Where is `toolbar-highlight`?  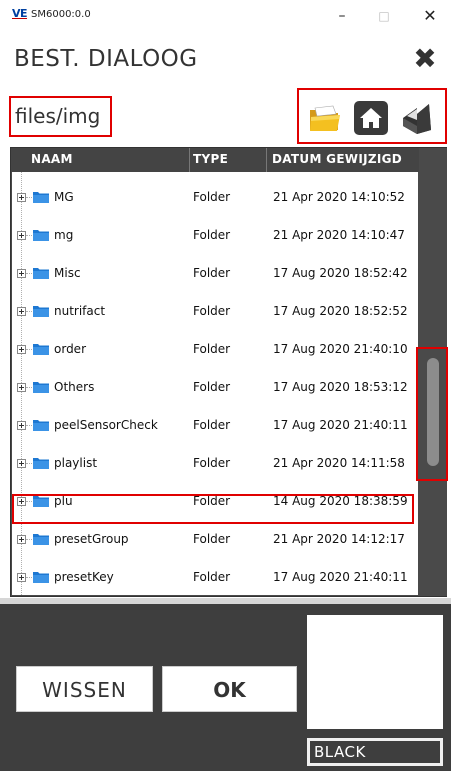
toolbar-highlight is located at coordinates (372, 116).